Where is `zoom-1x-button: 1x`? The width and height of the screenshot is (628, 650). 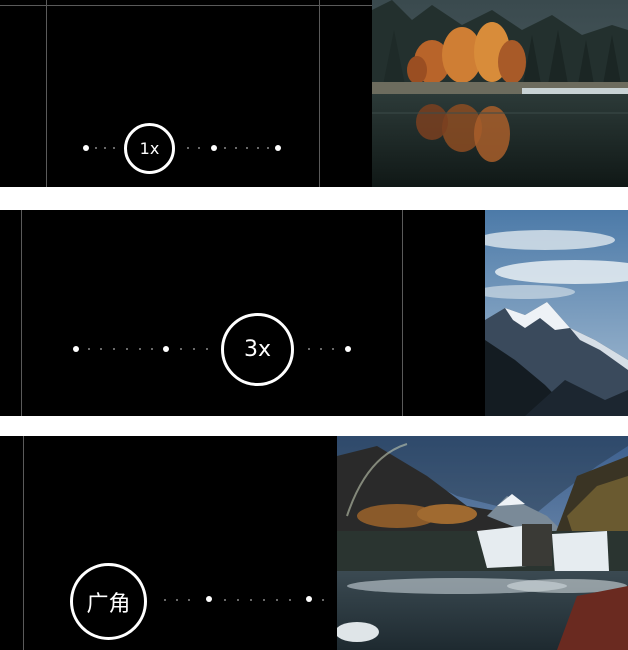
zoom-1x-button: 1x is located at coordinates (149, 148).